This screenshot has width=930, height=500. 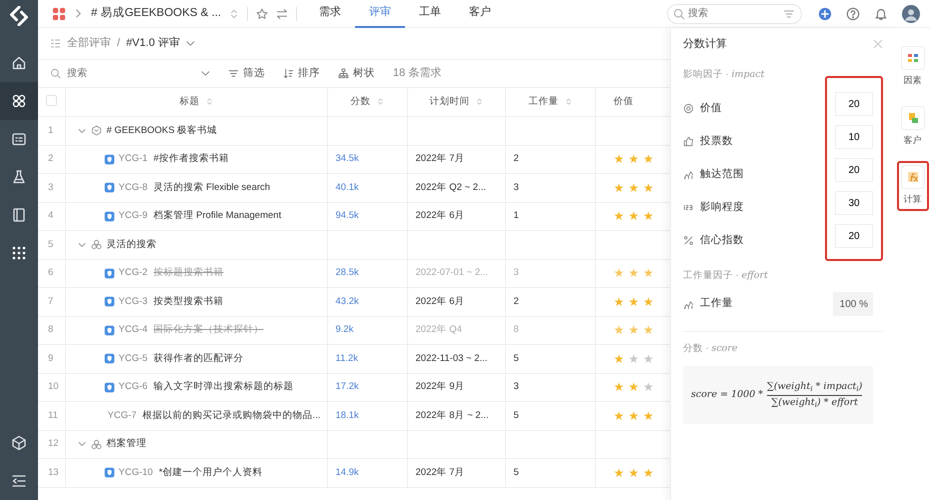 What do you see at coordinates (705, 44) in the screenshot?
I see `panel-title: 分数计算` at bounding box center [705, 44].